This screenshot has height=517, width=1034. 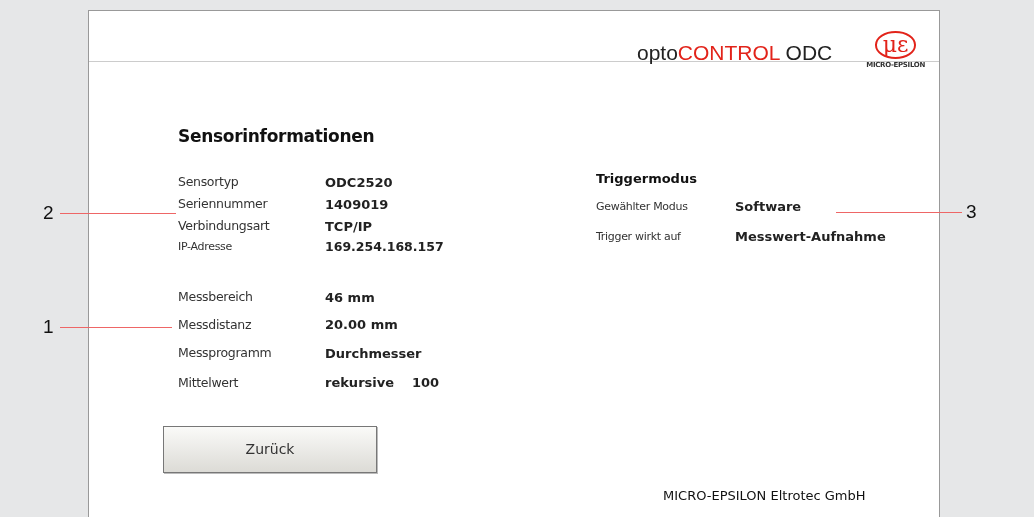 What do you see at coordinates (205, 247) in the screenshot?
I see `field-label: IP-Adresse` at bounding box center [205, 247].